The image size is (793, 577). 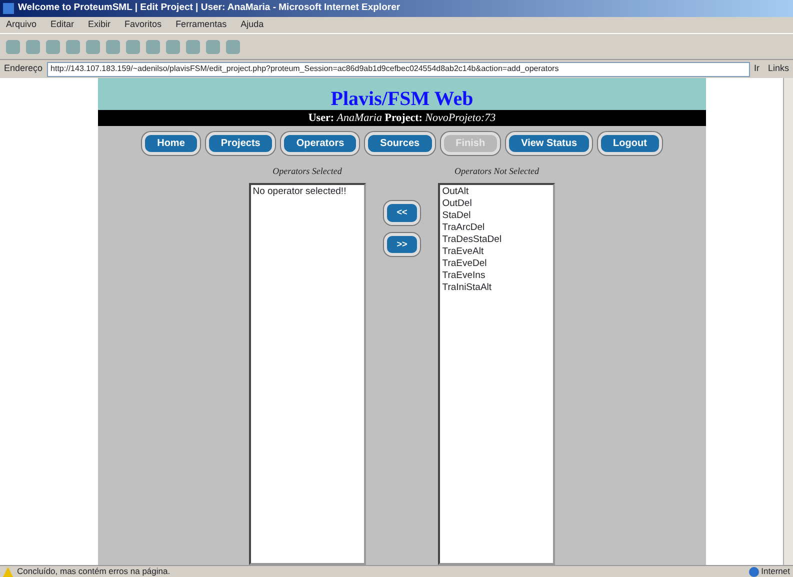 What do you see at coordinates (497, 276) in the screenshot?
I see `list-item: TraEveIns` at bounding box center [497, 276].